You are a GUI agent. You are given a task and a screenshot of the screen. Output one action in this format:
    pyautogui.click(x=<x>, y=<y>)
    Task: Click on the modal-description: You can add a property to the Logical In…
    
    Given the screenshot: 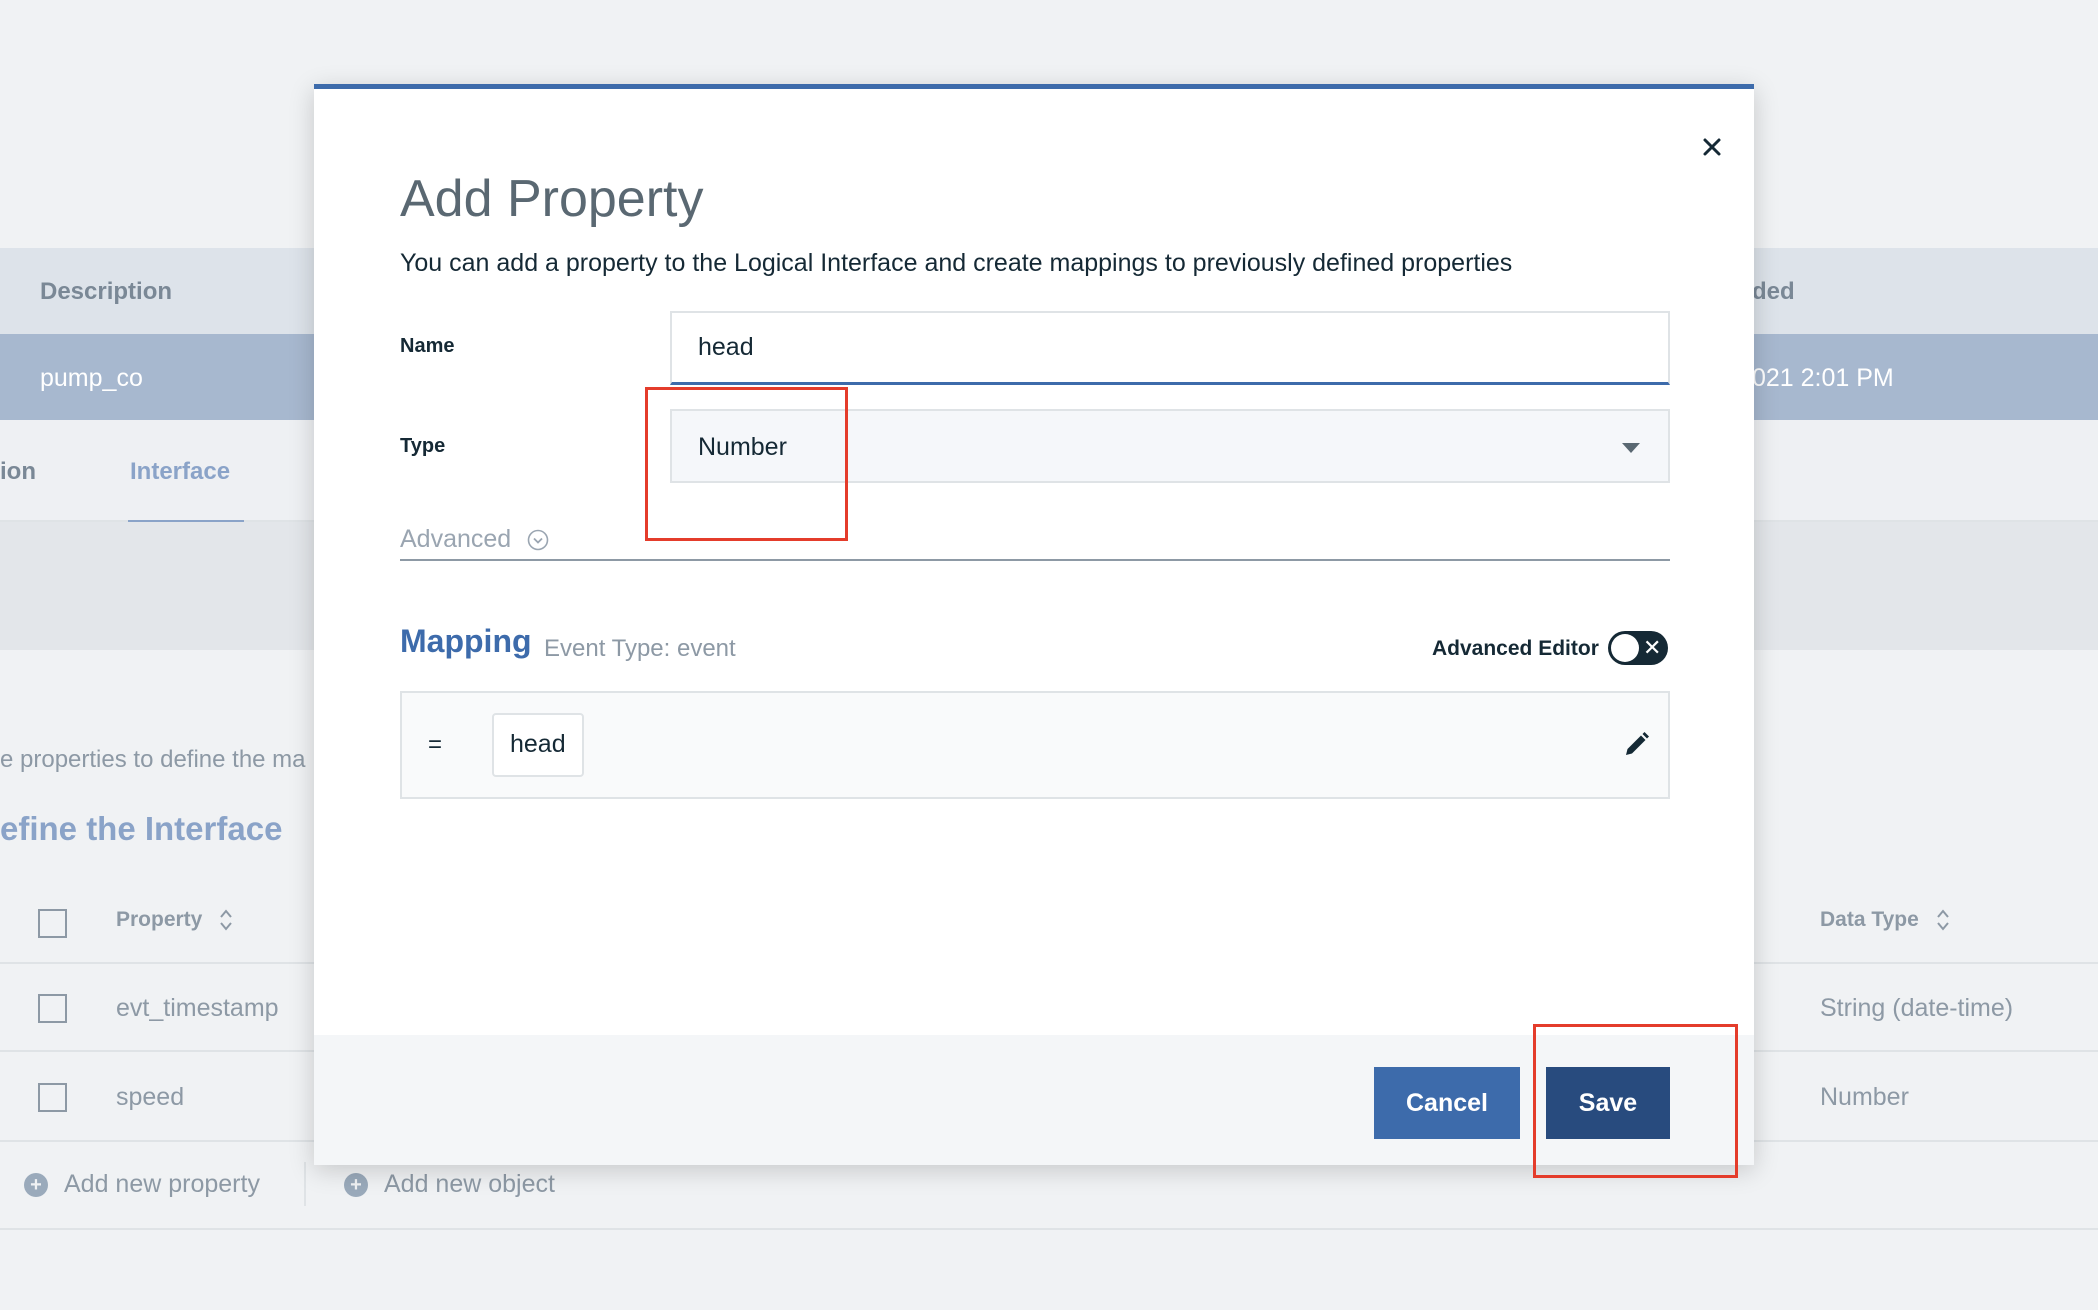 What is the action you would take?
    pyautogui.click(x=956, y=263)
    